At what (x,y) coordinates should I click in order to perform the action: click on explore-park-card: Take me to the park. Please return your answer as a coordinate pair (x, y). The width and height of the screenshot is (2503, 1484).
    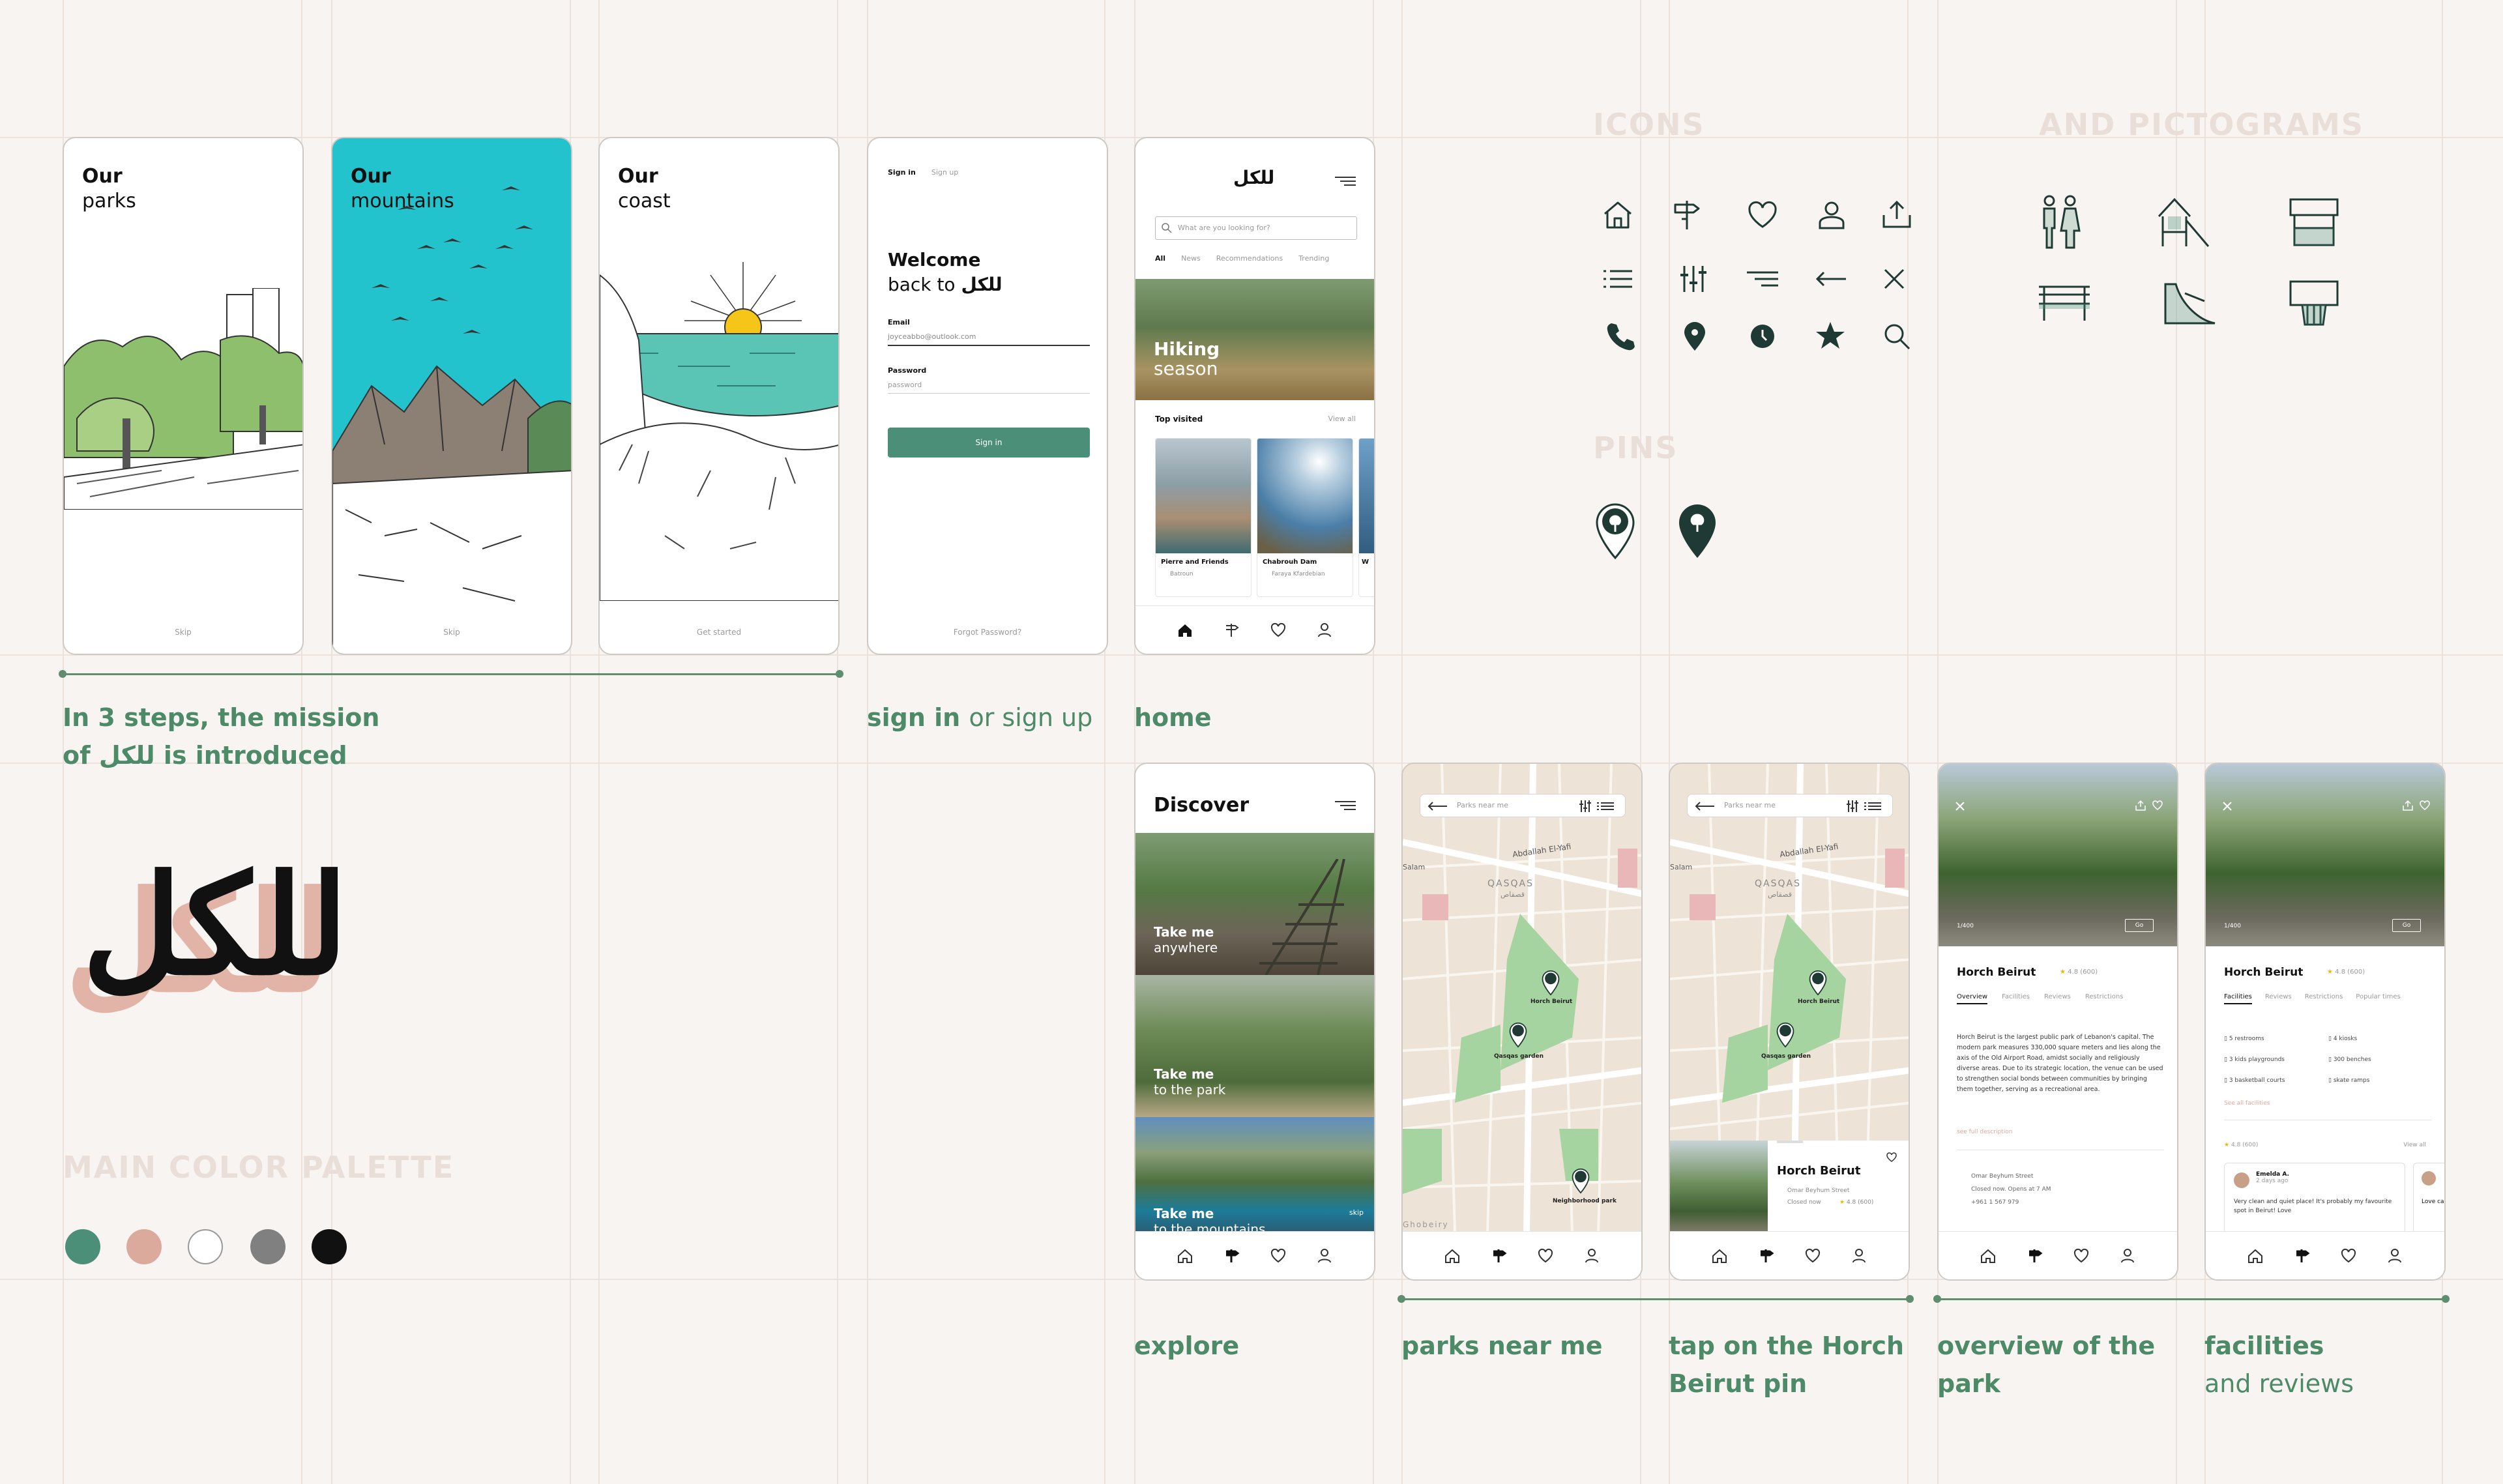
    Looking at the image, I should click on (1254, 1046).